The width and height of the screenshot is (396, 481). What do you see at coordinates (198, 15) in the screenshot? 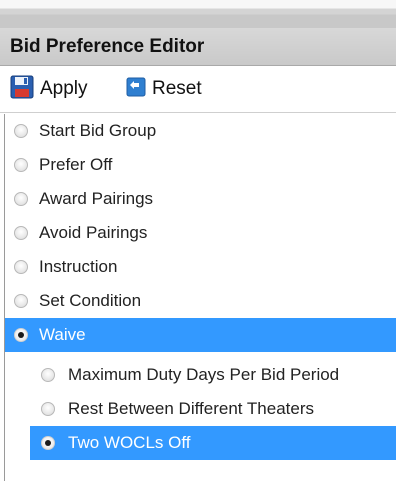
I see `window-top-strip` at bounding box center [198, 15].